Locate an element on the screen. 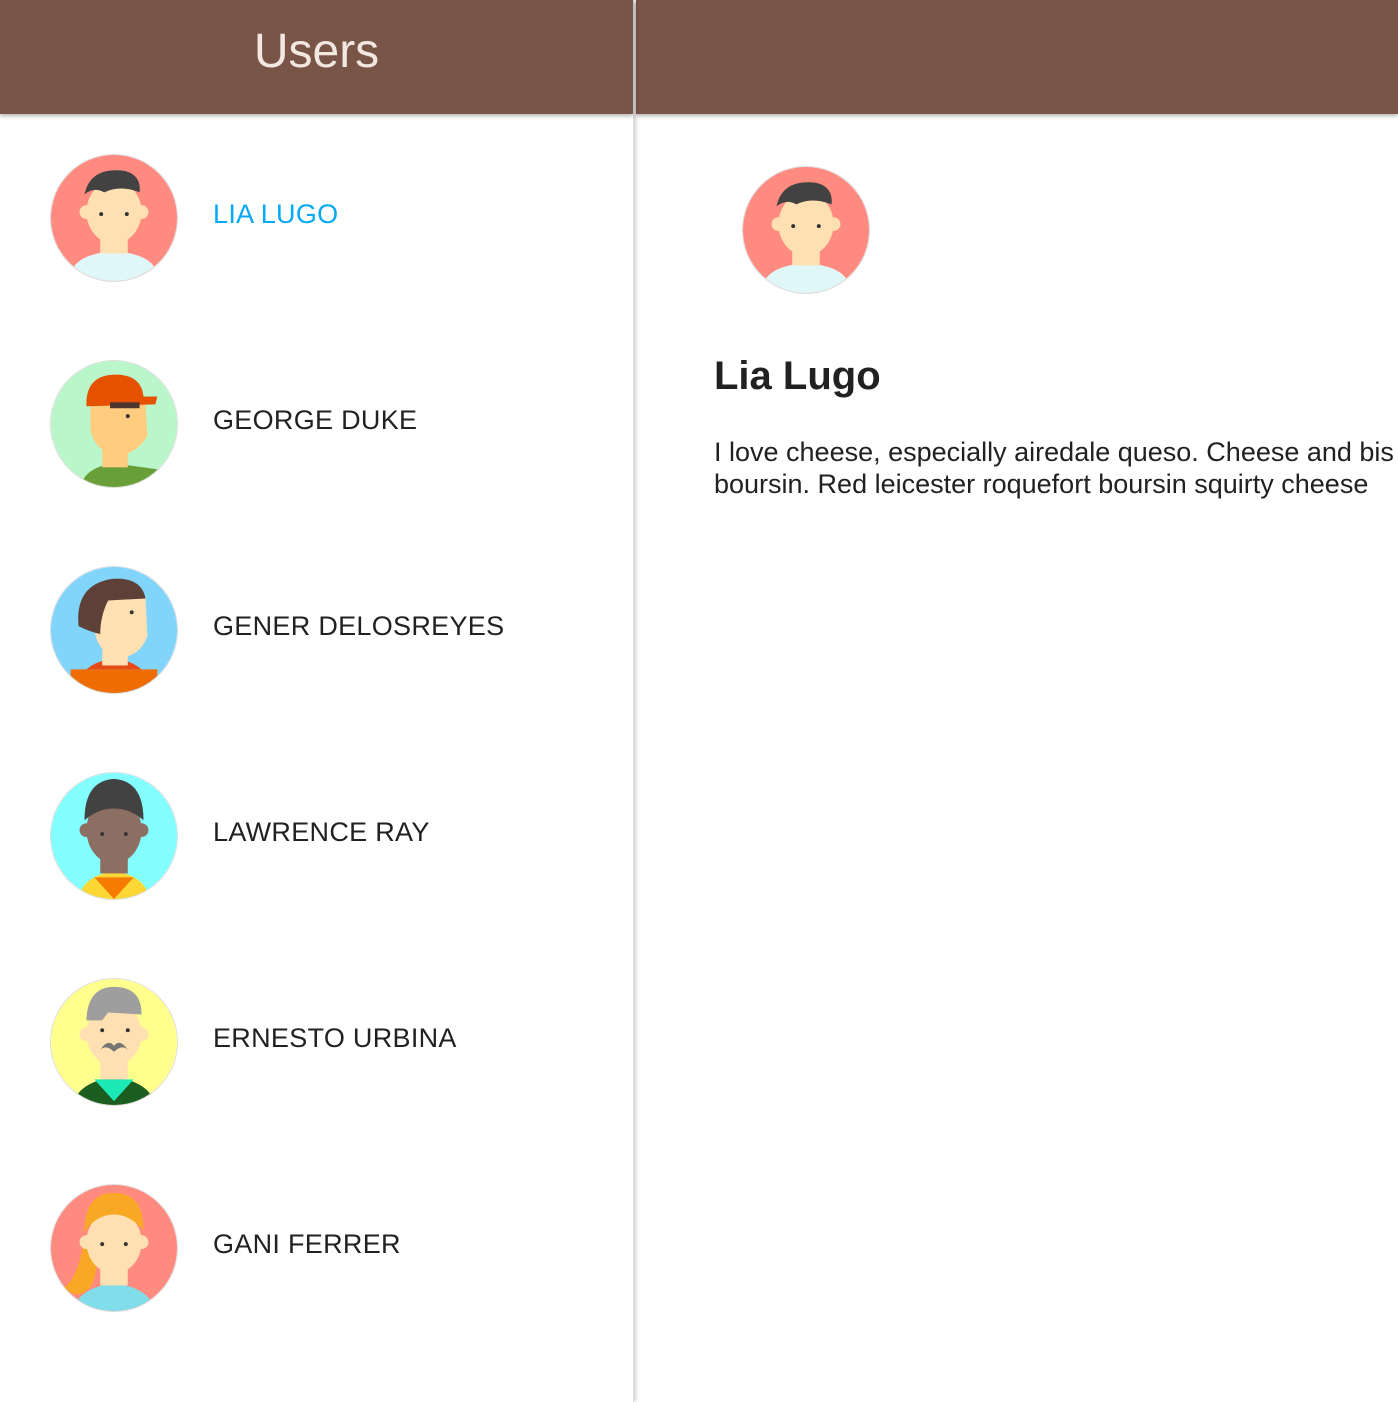 The image size is (1398, 1402). user-name: LAWRENCE RAY is located at coordinates (321, 832).